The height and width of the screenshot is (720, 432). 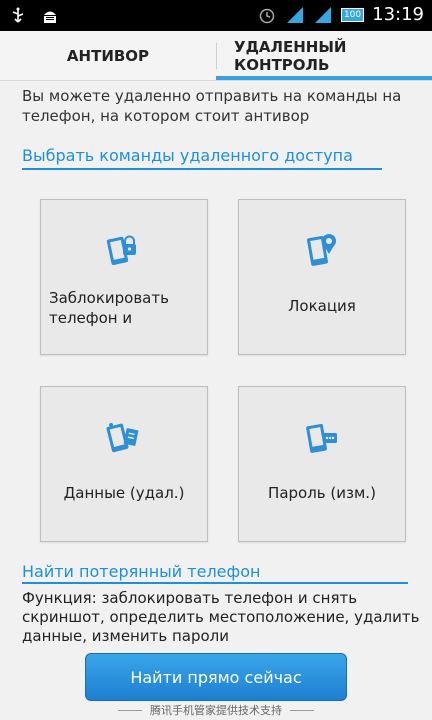 I want to click on section-find-title: Найти потерянный телефон, so click(x=141, y=571).